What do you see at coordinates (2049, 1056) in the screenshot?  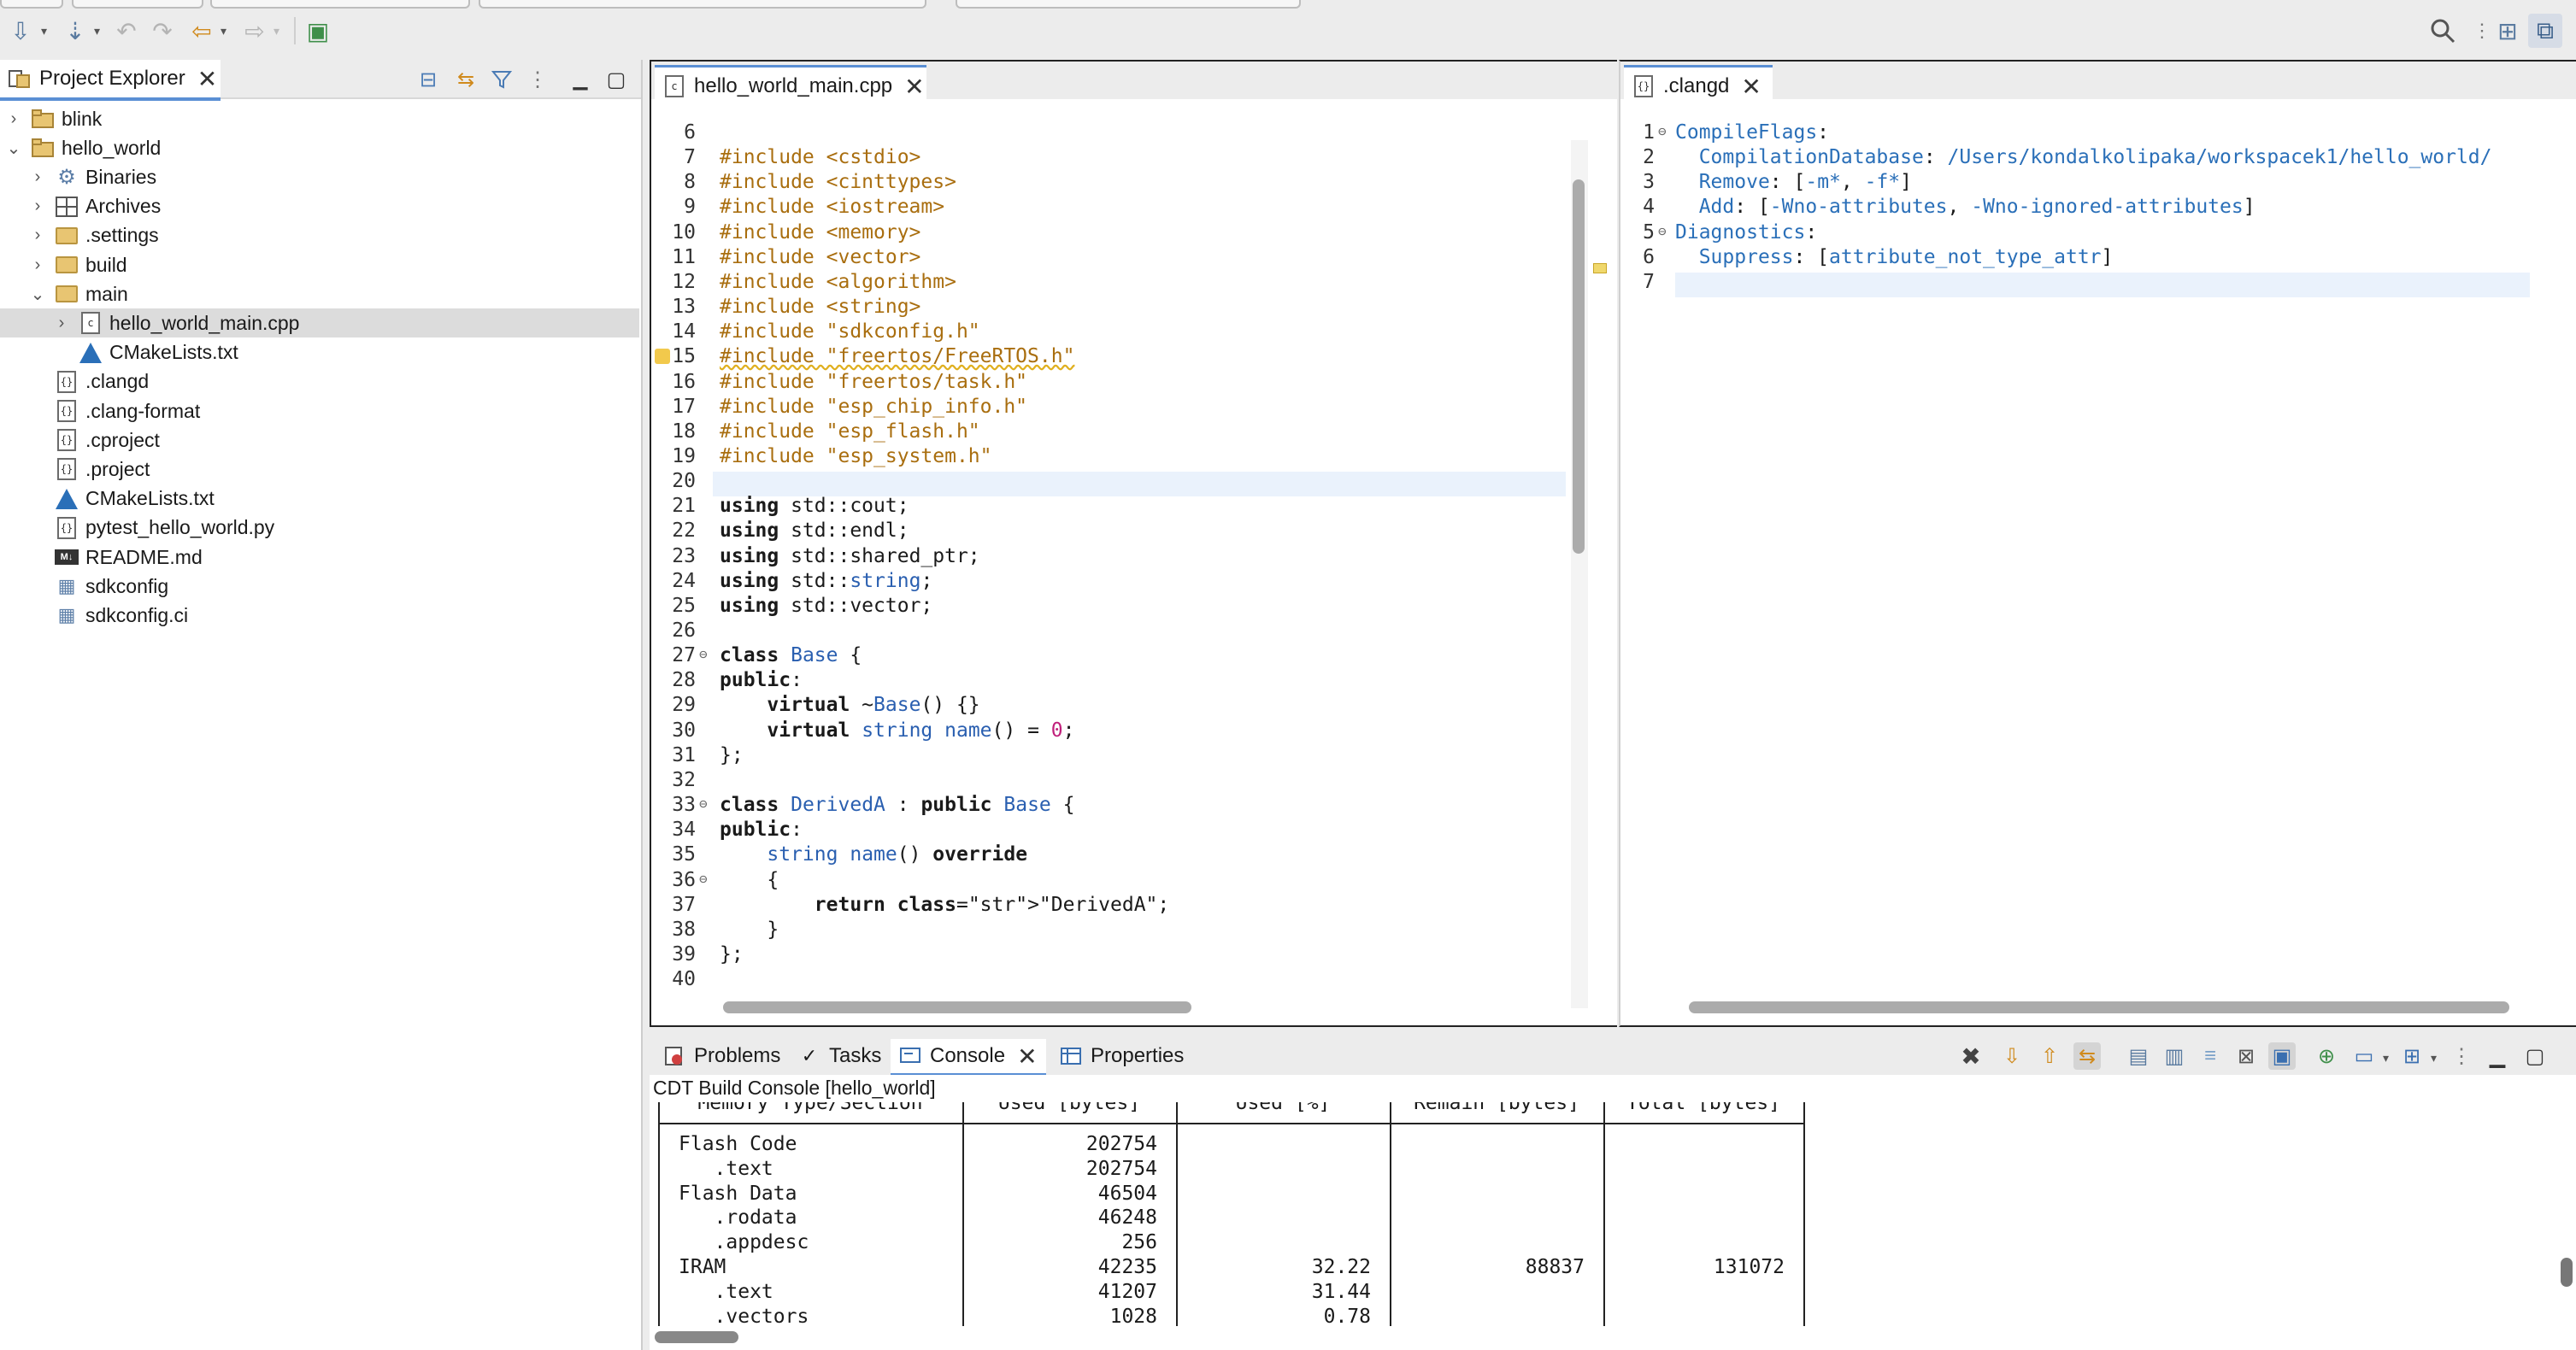 I see `previous-error-icon: ⇧` at bounding box center [2049, 1056].